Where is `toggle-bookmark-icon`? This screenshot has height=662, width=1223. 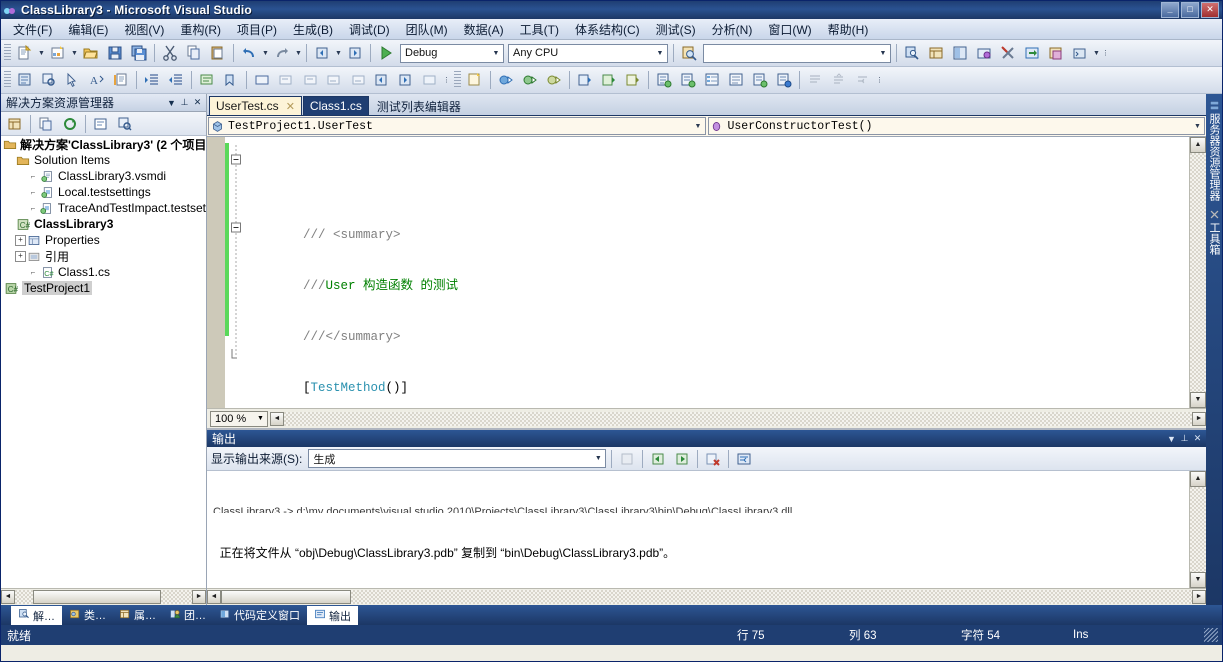 toggle-bookmark-icon is located at coordinates (231, 80).